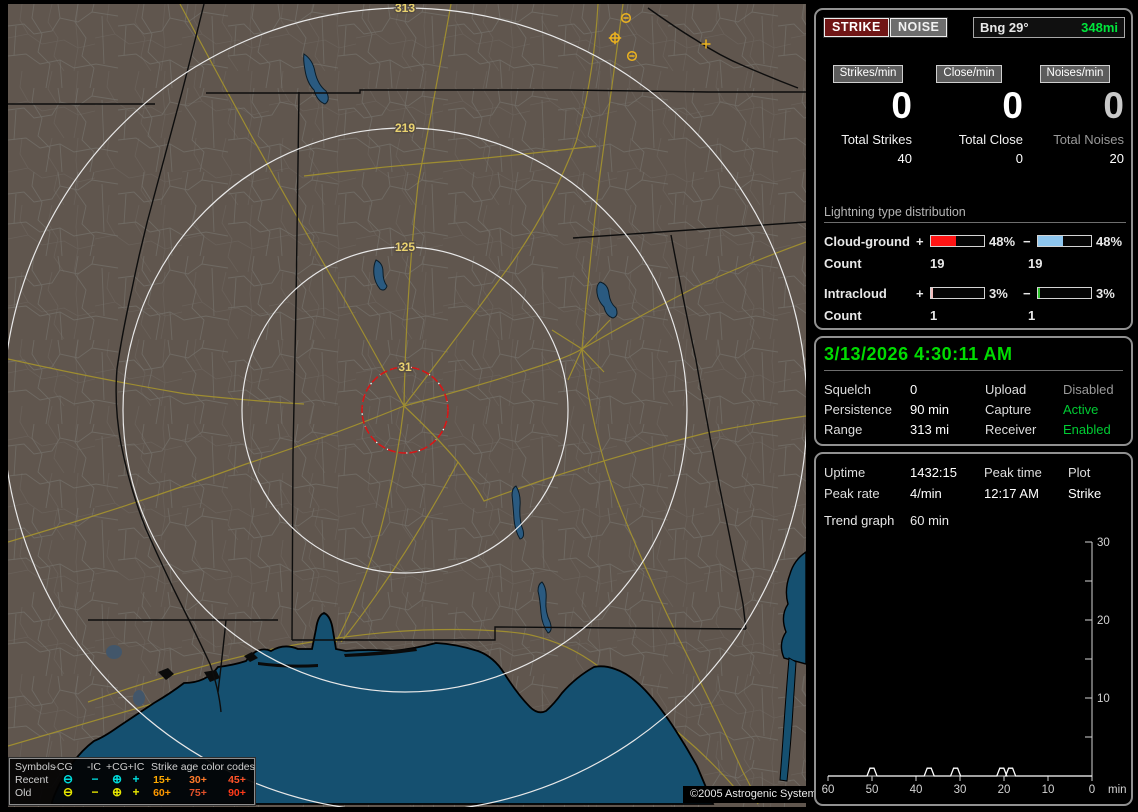 Image resolution: width=1138 pixels, height=812 pixels. Describe the element at coordinates (969, 74) in the screenshot. I see `close-per-min-button: Close/min` at that location.